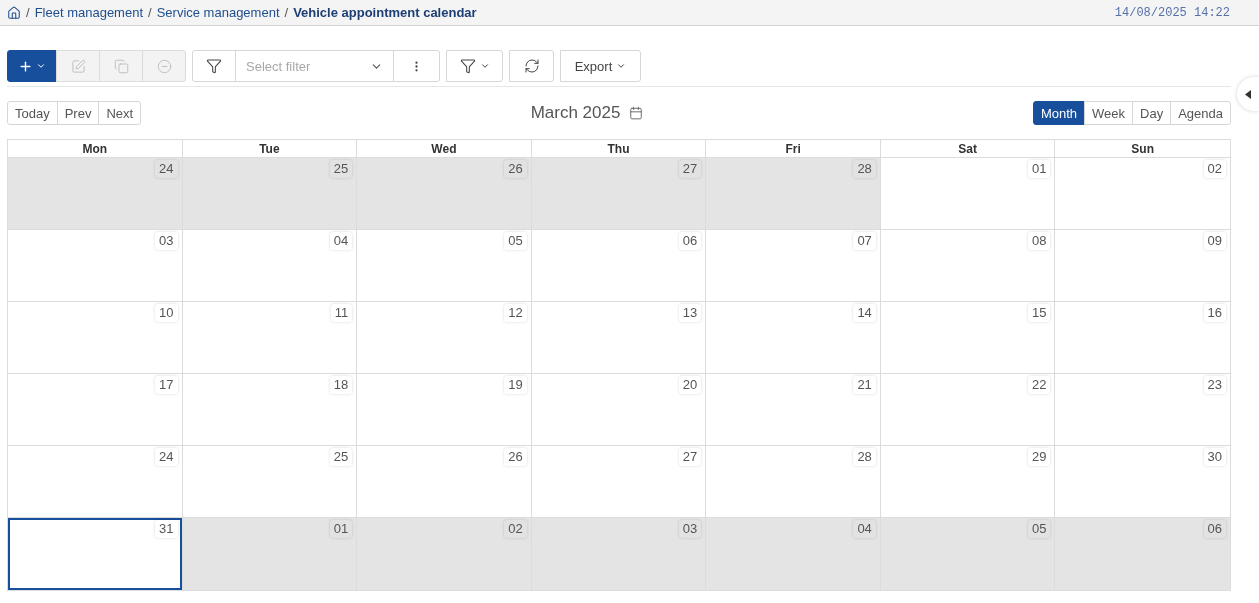  Describe the element at coordinates (166, 529) in the screenshot. I see `day-number: 31` at that location.